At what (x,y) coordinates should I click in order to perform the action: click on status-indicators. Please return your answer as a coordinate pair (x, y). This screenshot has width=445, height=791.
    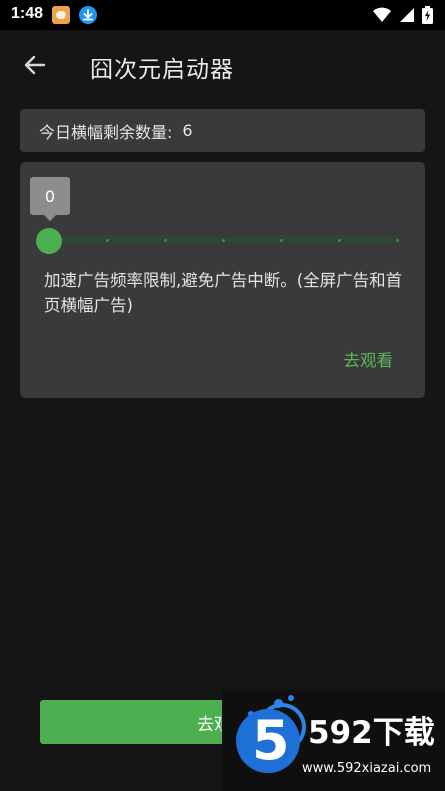
    Looking at the image, I should click on (402, 17).